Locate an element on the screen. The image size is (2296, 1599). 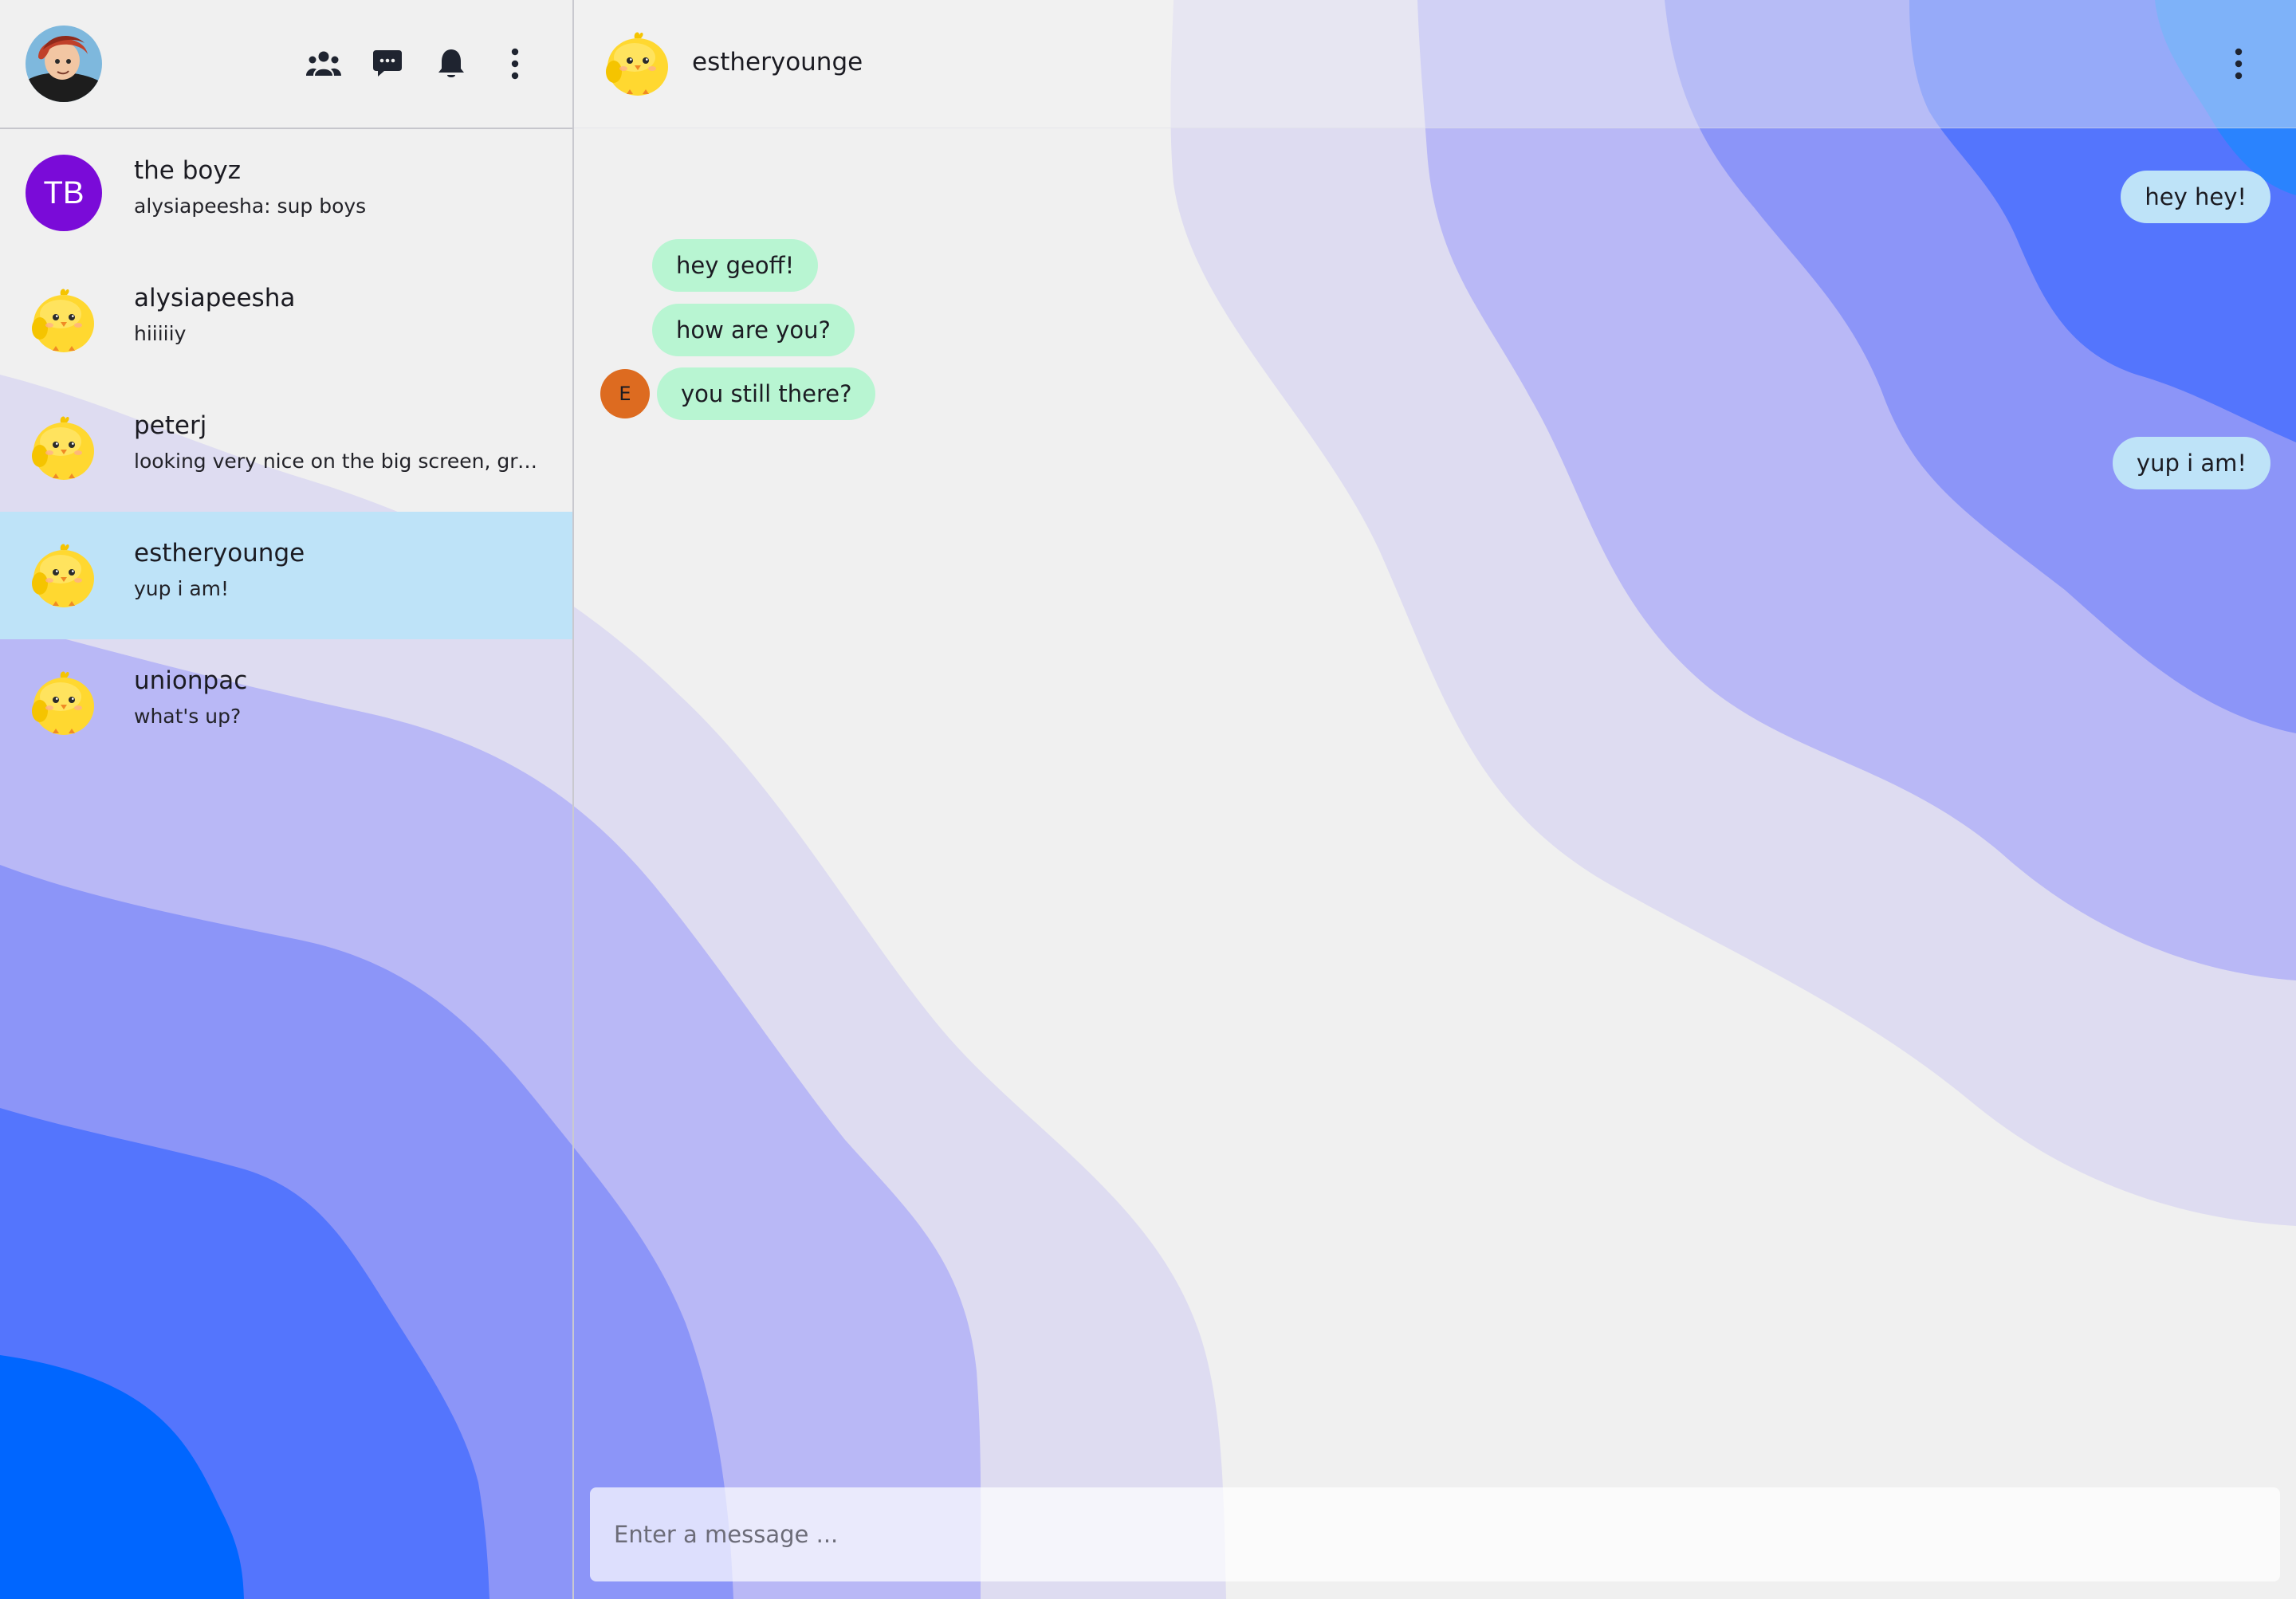
chat-item-alysiapeesha: alysiapeesha hiiiiiy is located at coordinates (286, 320).